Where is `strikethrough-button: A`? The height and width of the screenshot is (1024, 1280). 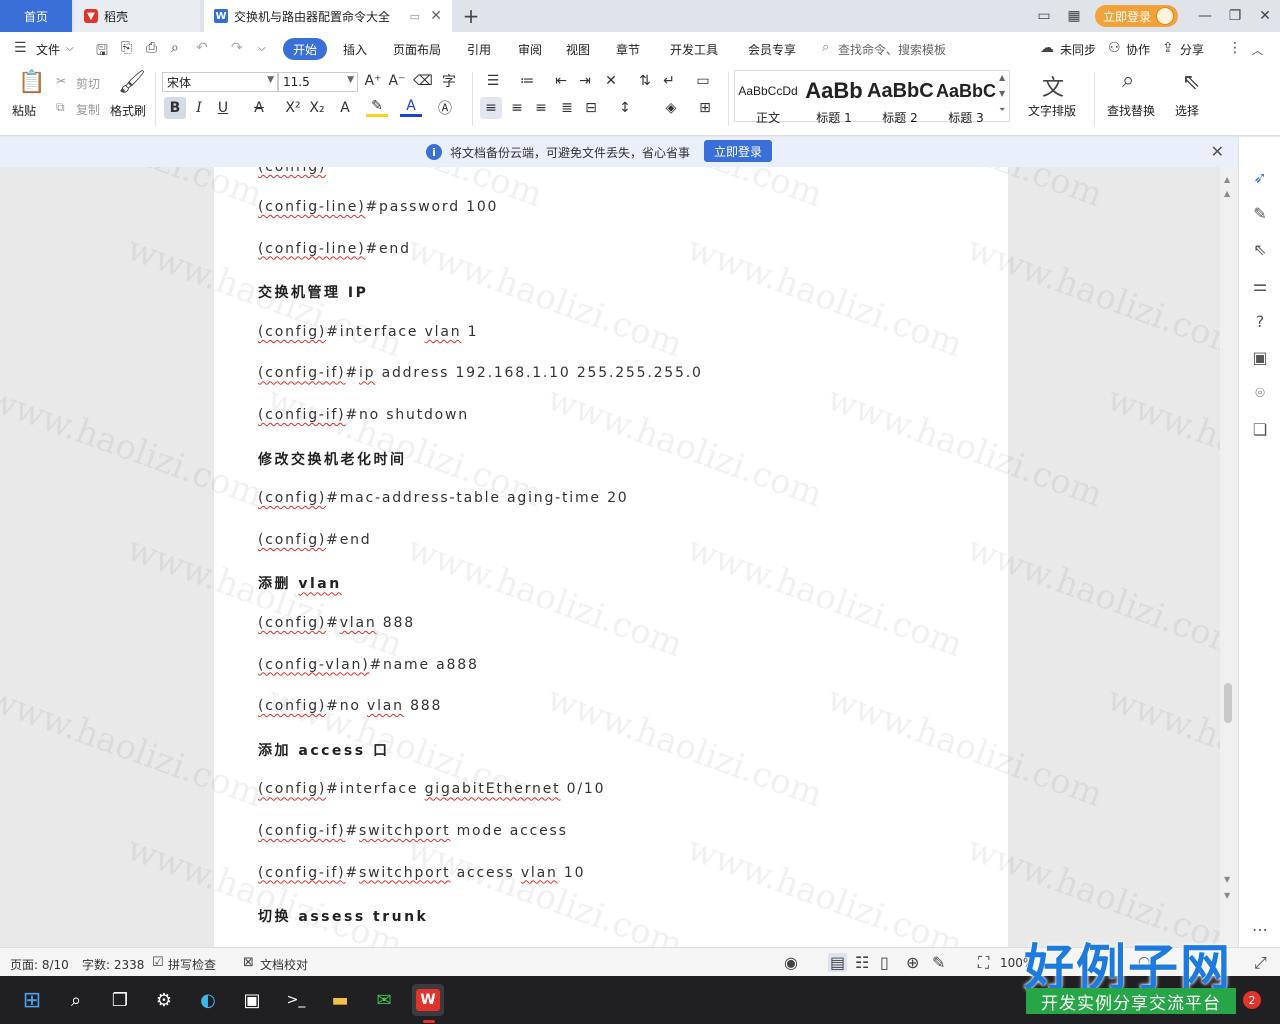 strikethrough-button: A is located at coordinates (259, 108).